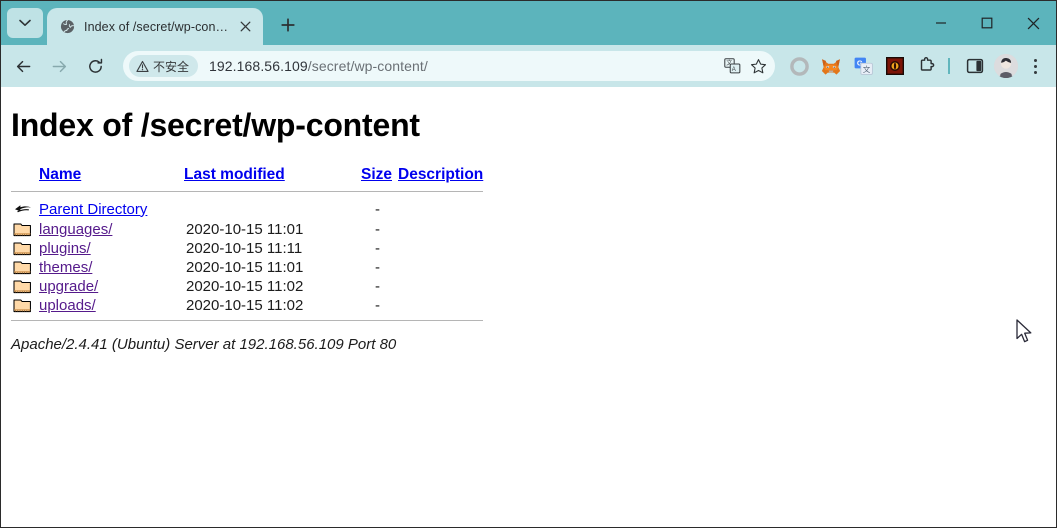 Image resolution: width=1057 pixels, height=528 pixels. I want to click on directory-link: themes/, so click(65, 267).